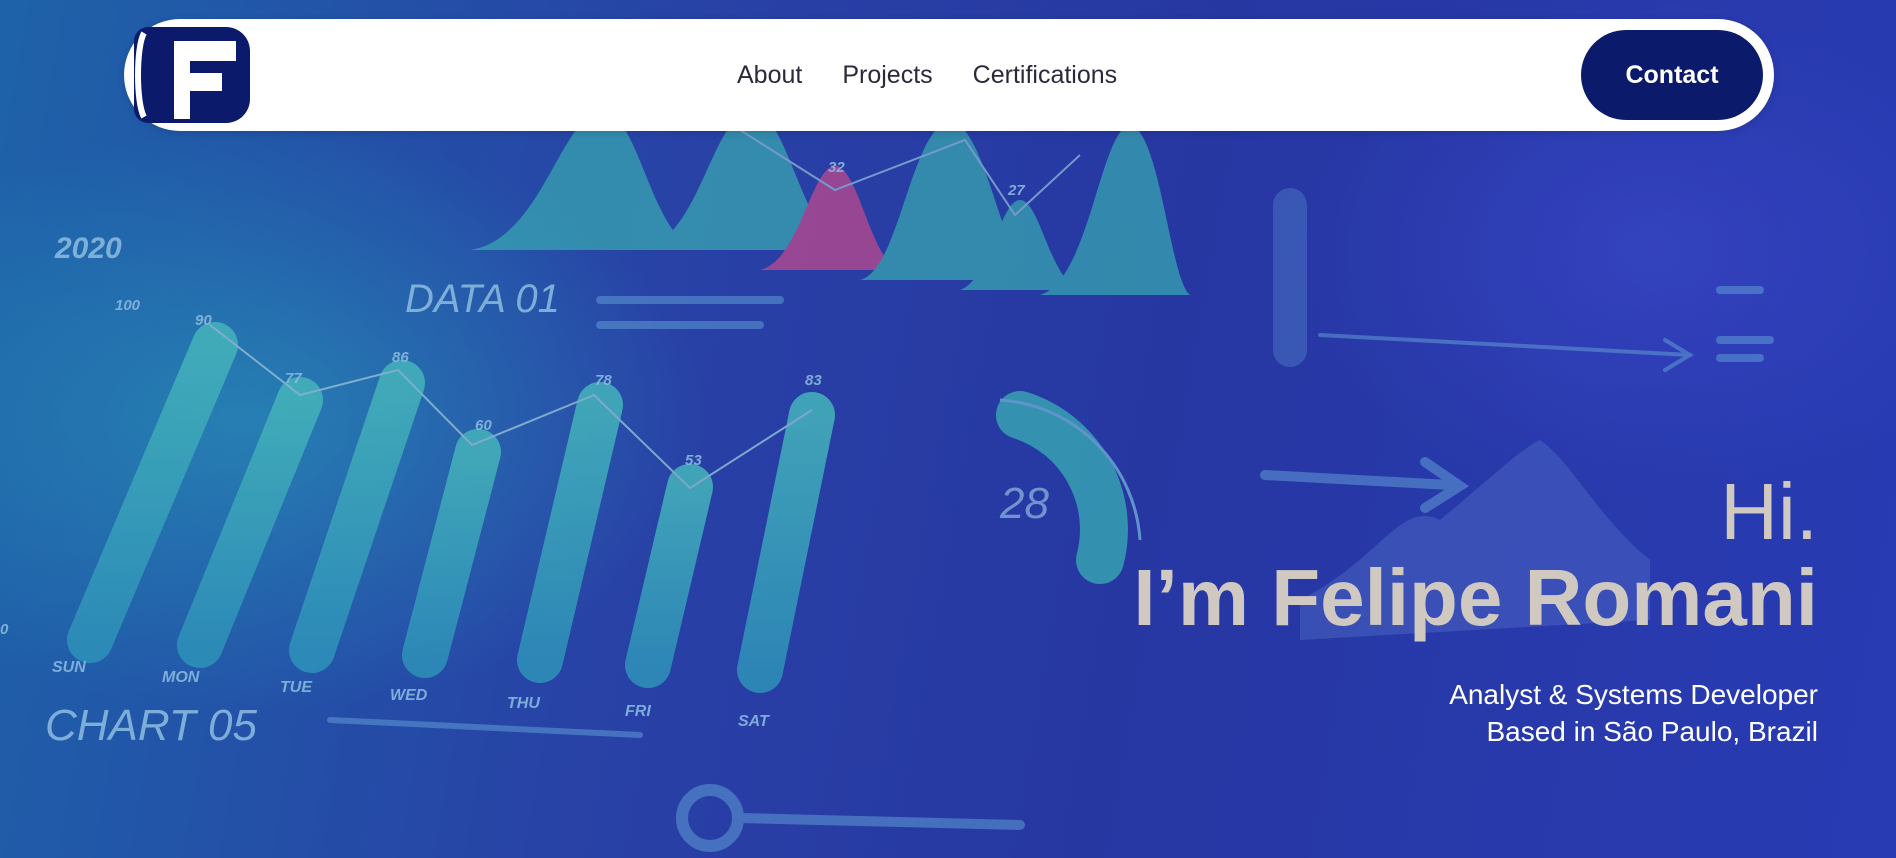 Image resolution: width=1896 pixels, height=858 pixels. Describe the element at coordinates (1769, 511) in the screenshot. I see `hero-greeting: Hi.` at that location.